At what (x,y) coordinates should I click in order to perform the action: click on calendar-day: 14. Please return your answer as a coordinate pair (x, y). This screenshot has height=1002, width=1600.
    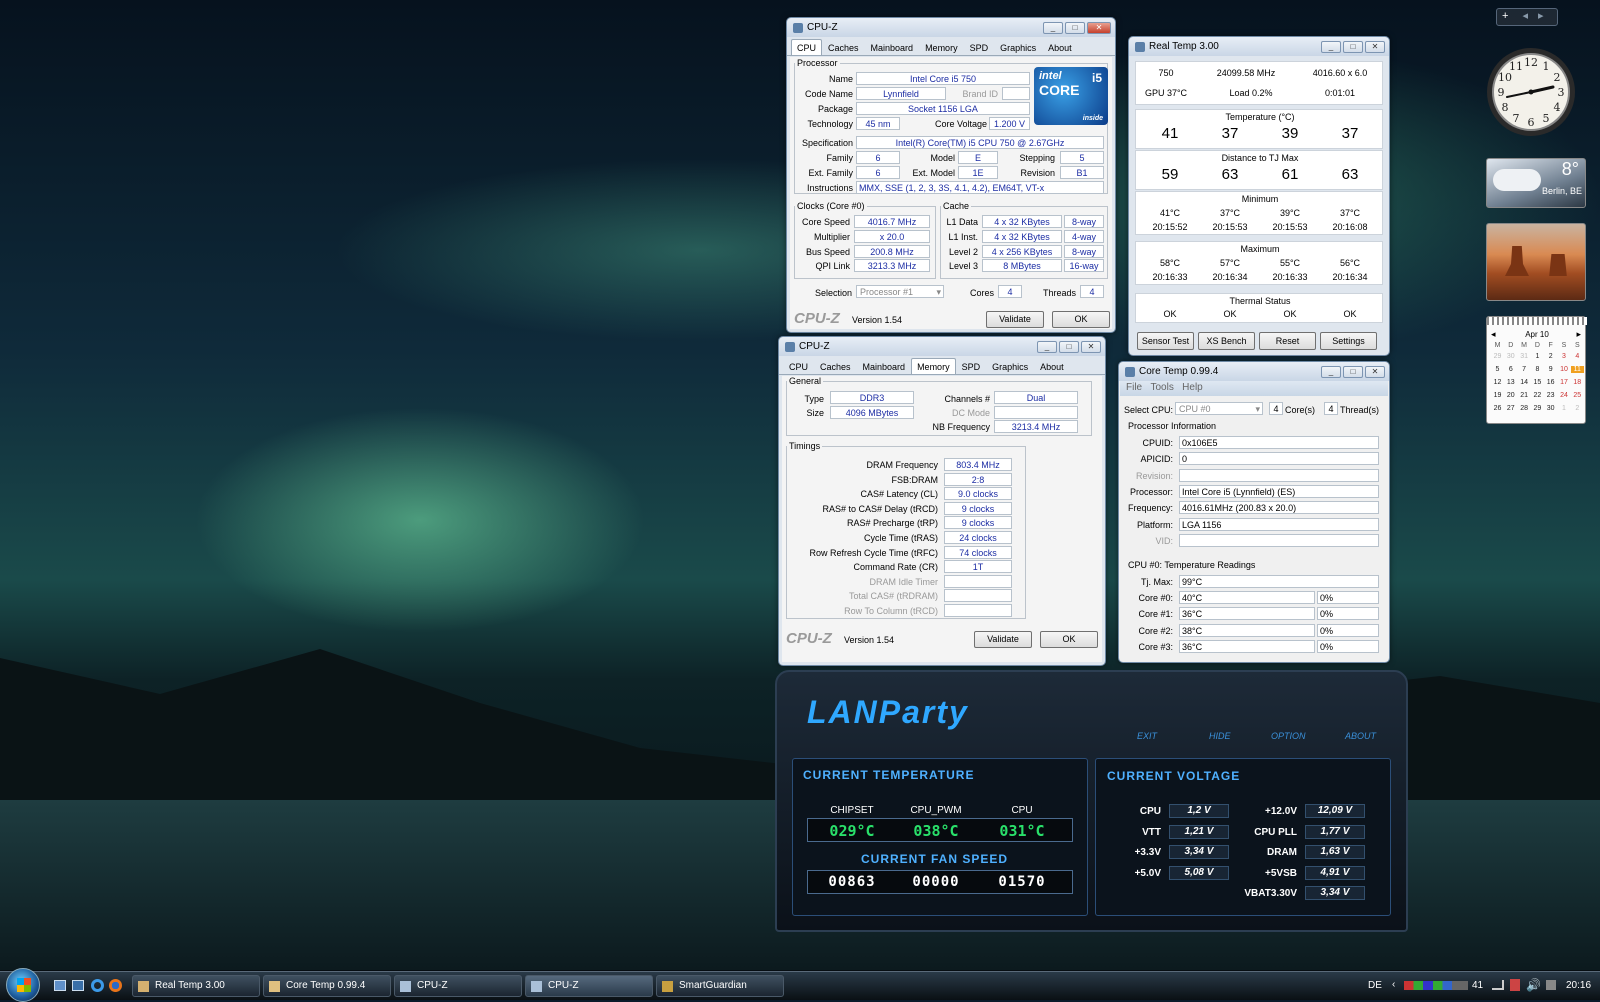
    Looking at the image, I should click on (1524, 382).